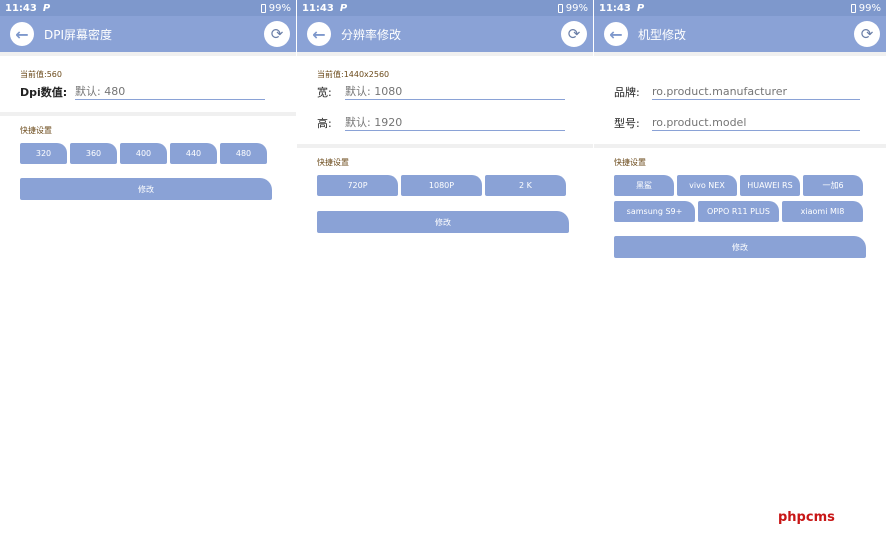  What do you see at coordinates (441, 185) in the screenshot?
I see `preset-1080p-button: 1080P` at bounding box center [441, 185].